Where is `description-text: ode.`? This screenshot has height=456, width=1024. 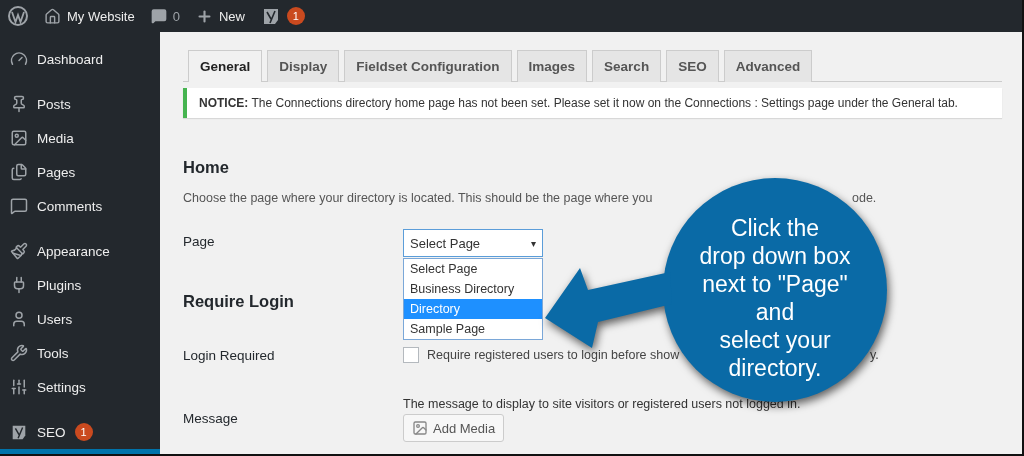 description-text: ode. is located at coordinates (864, 198).